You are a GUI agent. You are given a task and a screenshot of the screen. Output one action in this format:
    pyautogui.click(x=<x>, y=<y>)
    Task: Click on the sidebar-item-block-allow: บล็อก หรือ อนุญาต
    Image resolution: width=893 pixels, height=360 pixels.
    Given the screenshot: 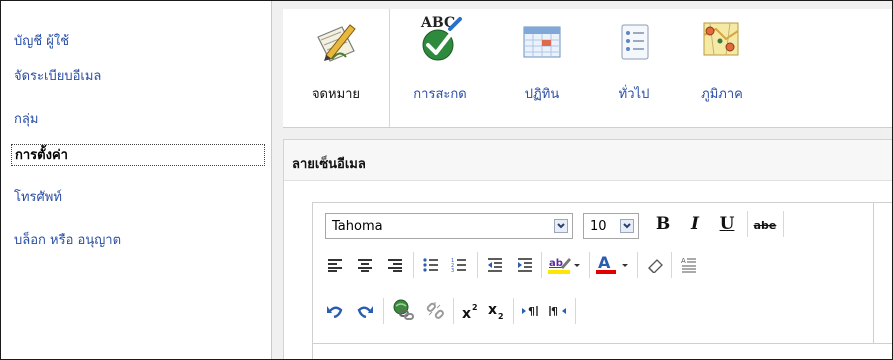 What is the action you would take?
    pyautogui.click(x=138, y=241)
    